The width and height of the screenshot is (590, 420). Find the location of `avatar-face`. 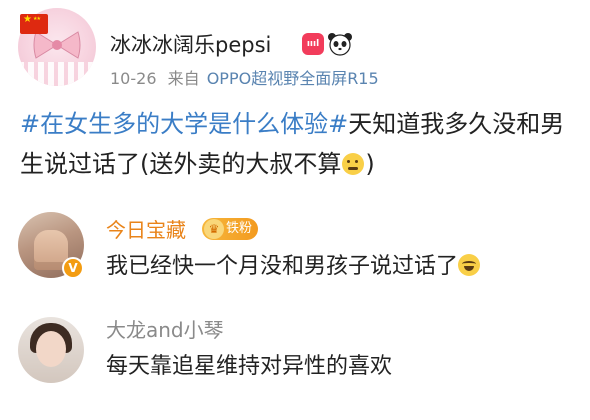

avatar-face is located at coordinates (51, 349).